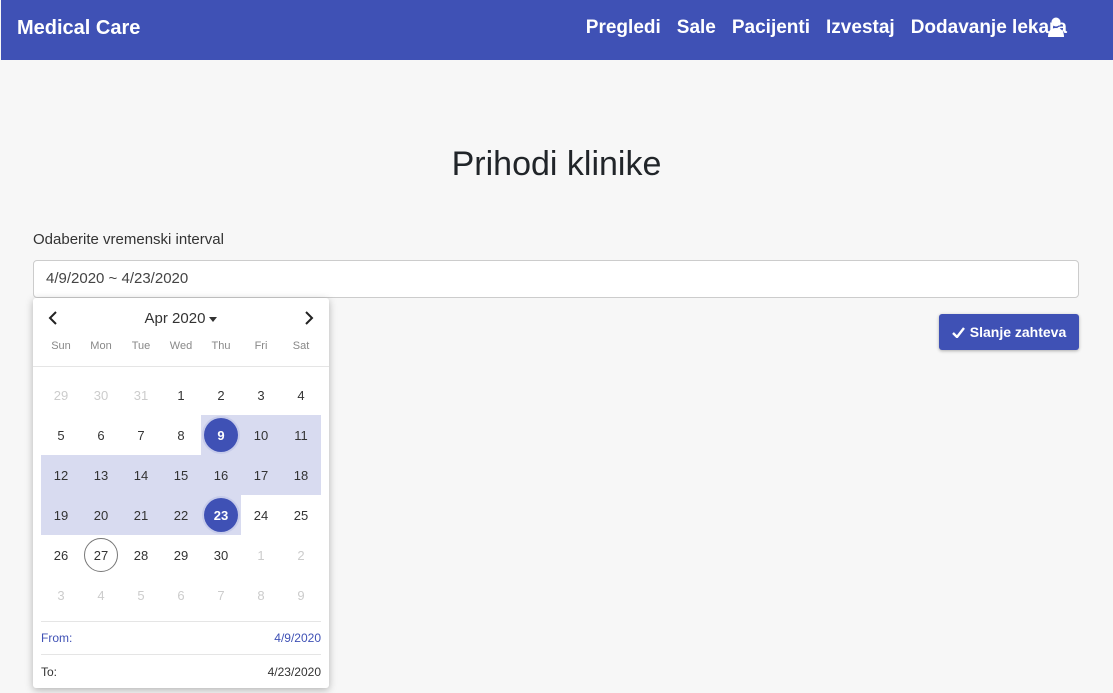  I want to click on calendar-day-number: 21, so click(141, 515).